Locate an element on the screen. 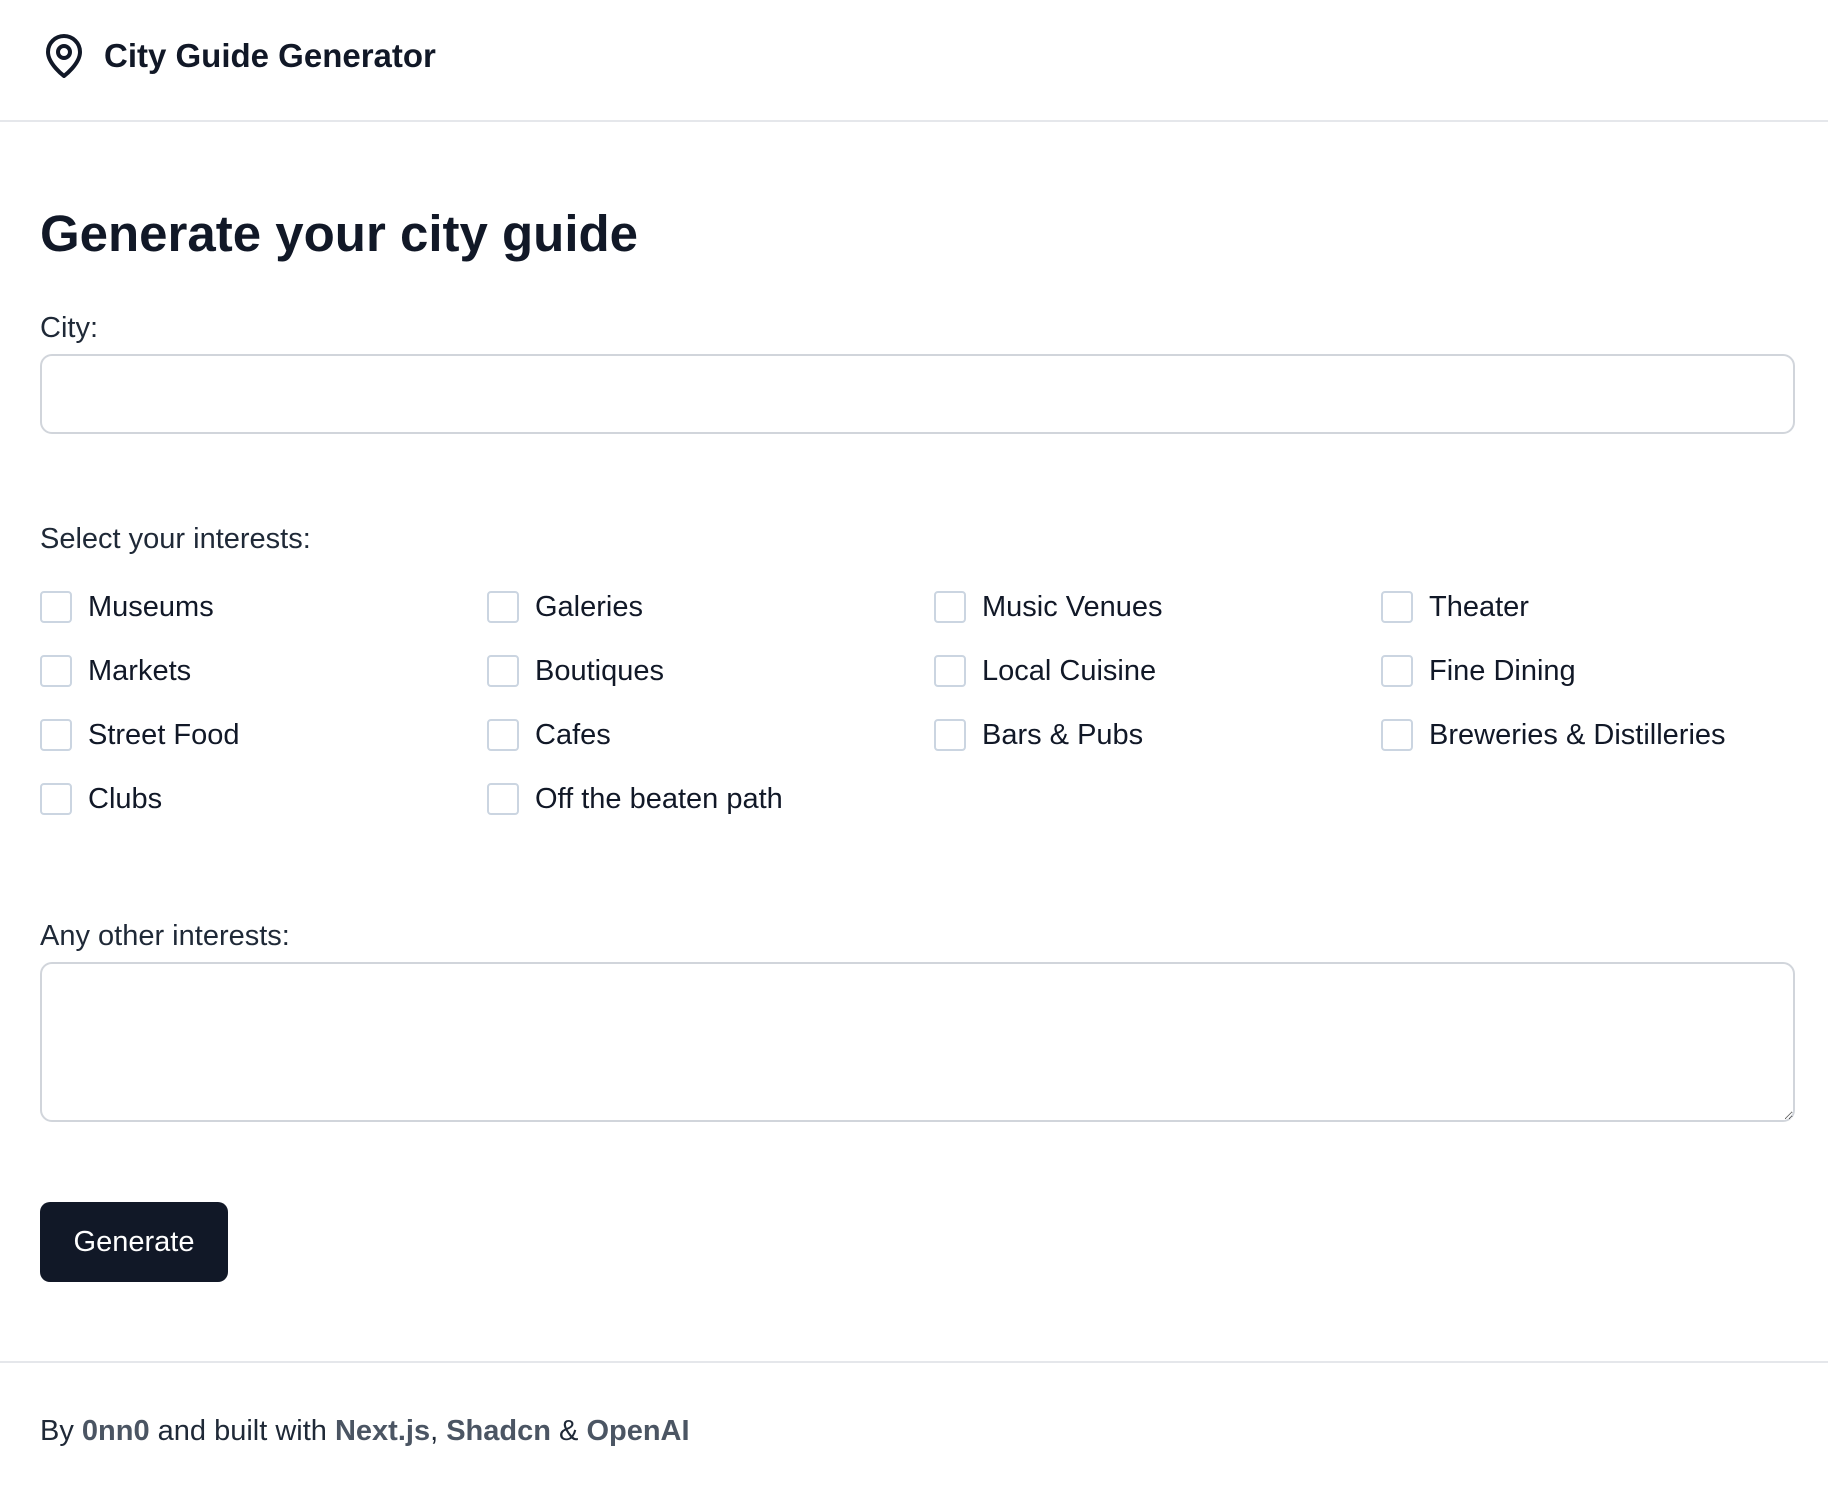 This screenshot has height=1492, width=1828. interest-option: Markets is located at coordinates (115, 671).